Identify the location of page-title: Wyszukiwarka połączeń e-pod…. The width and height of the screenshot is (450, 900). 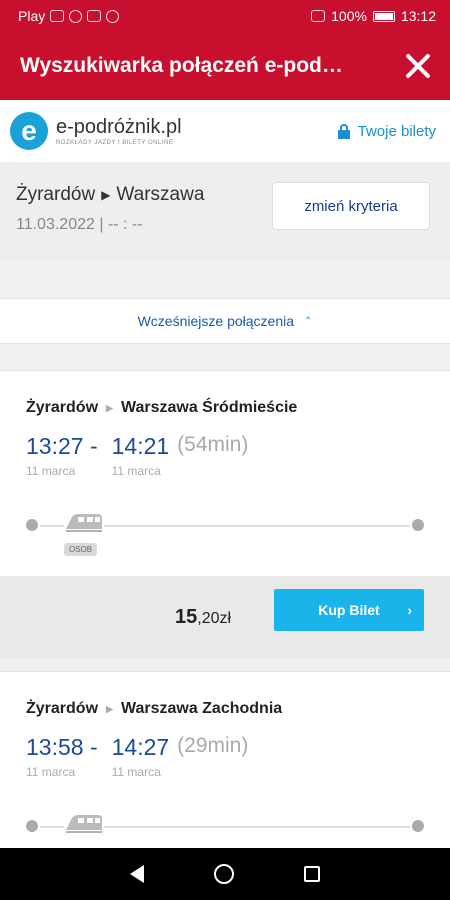
(181, 65).